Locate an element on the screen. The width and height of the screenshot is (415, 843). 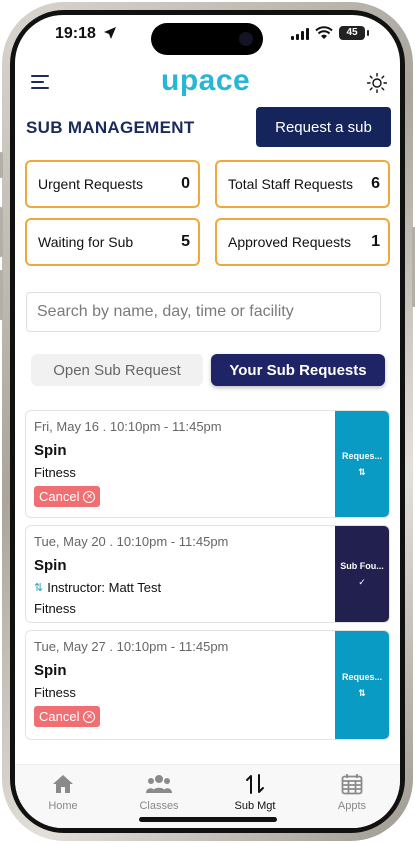
status-bar: 19:18 45 is located at coordinates (207, 35).